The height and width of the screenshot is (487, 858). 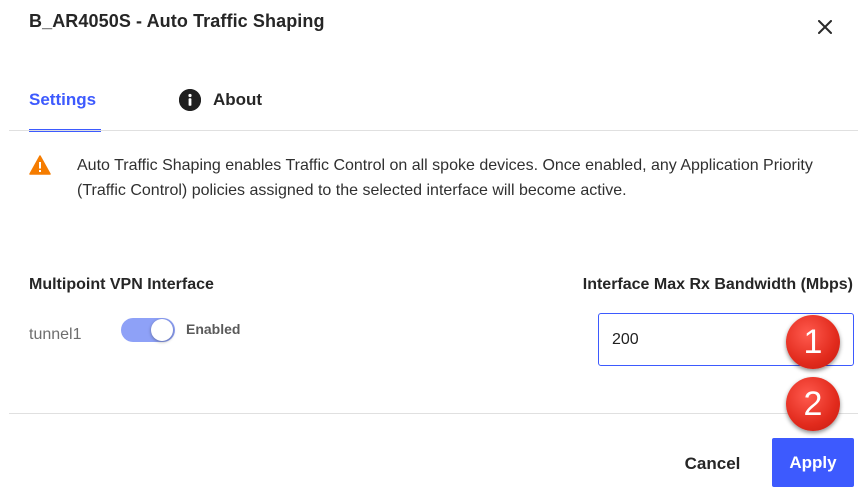 I want to click on interface-name: tunnel1, so click(x=55, y=334).